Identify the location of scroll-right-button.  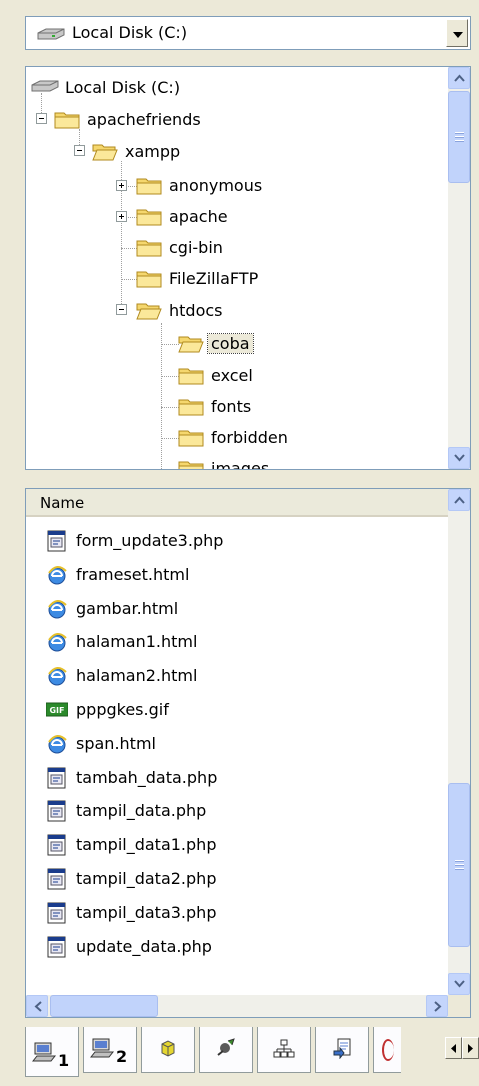
(437, 1006).